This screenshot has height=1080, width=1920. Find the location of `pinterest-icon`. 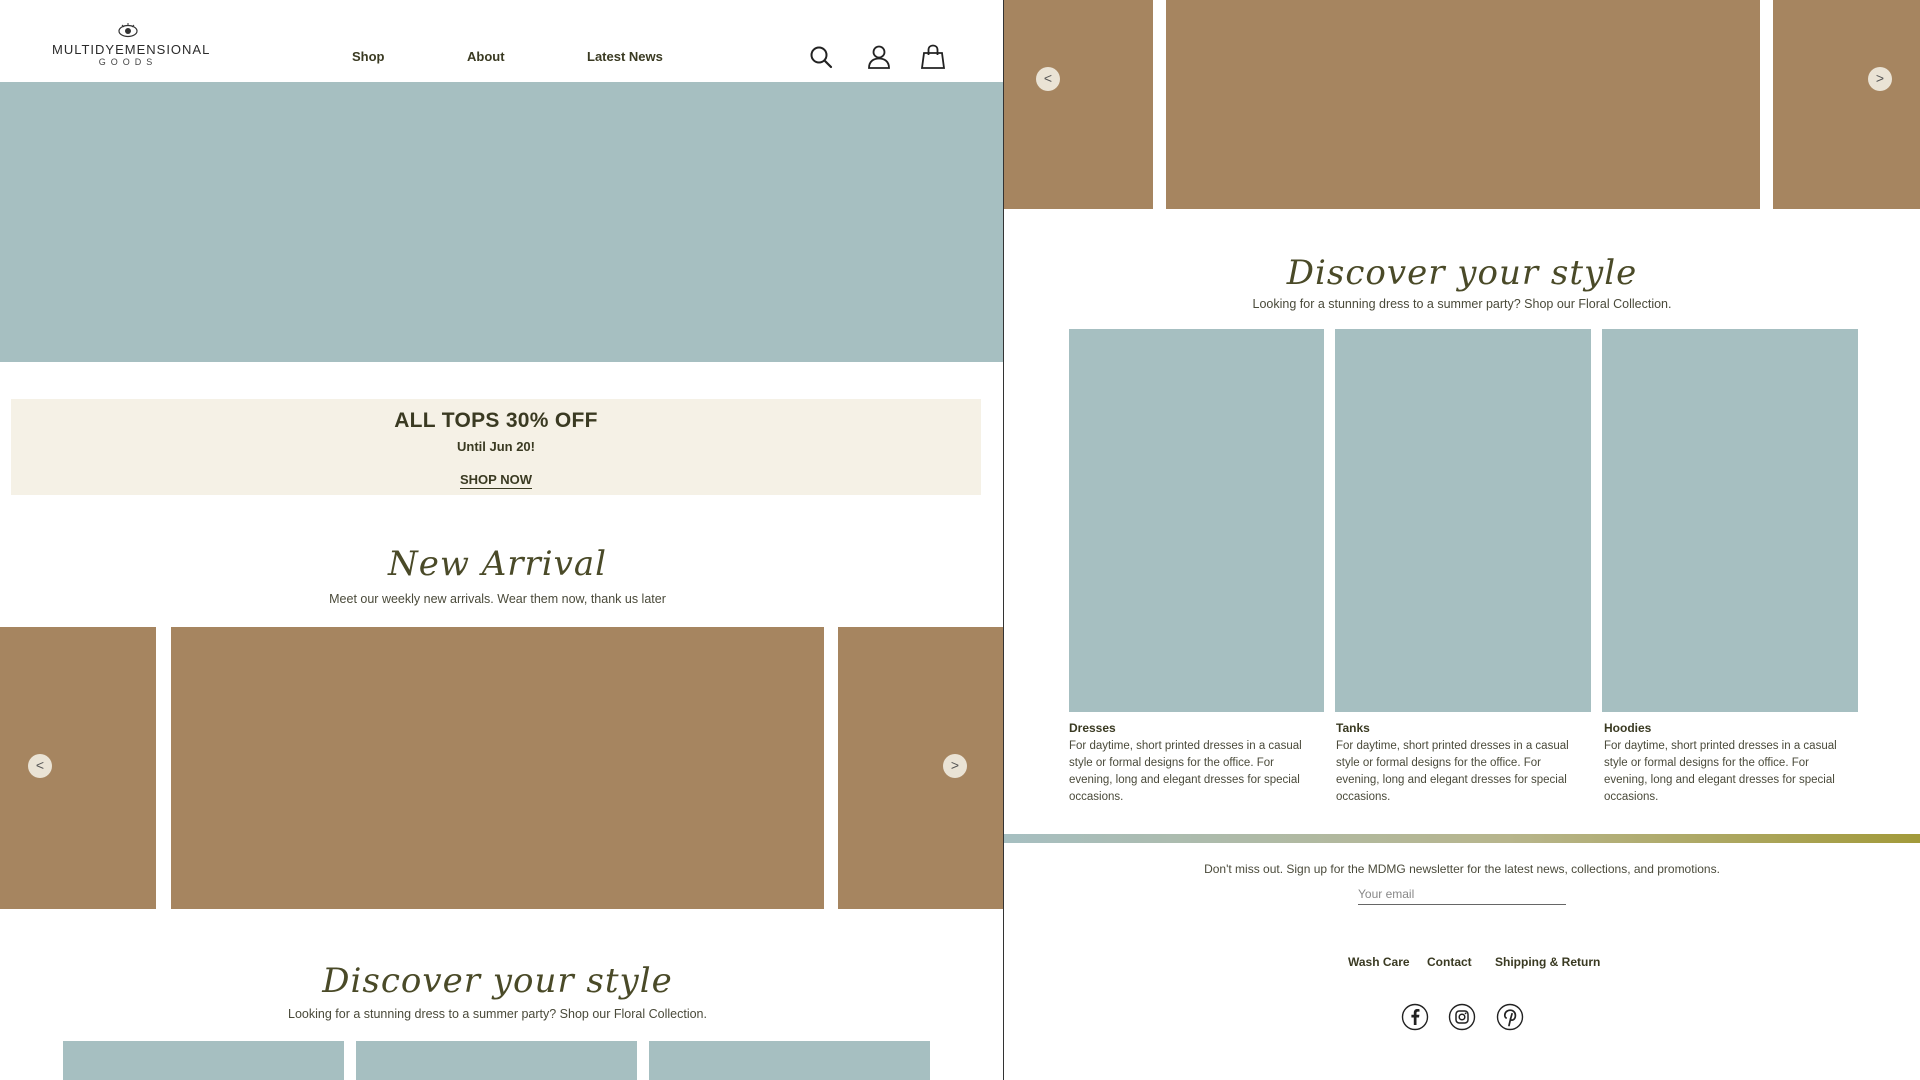

pinterest-icon is located at coordinates (1510, 1017).